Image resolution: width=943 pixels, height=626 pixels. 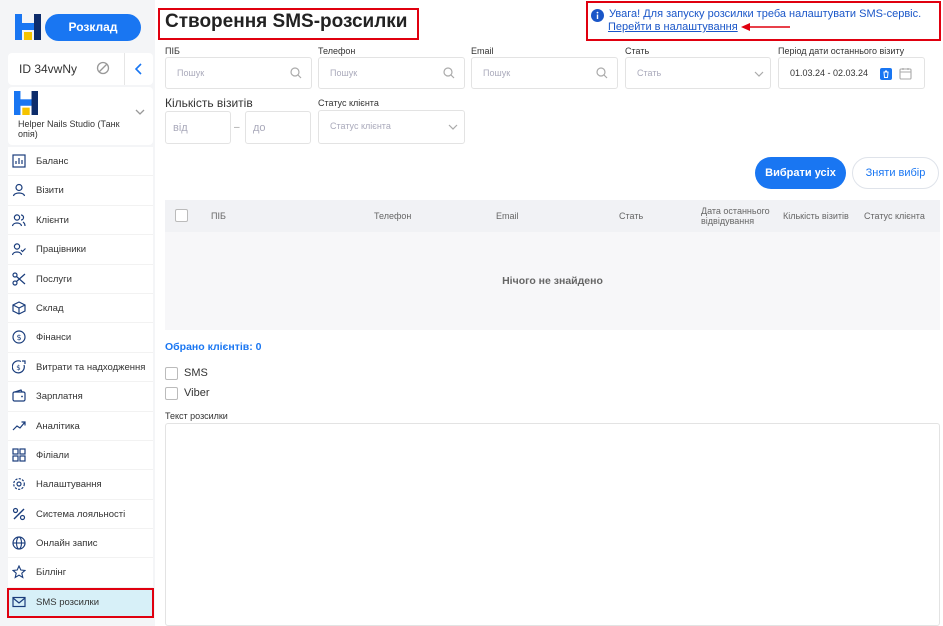 What do you see at coordinates (51, 573) in the screenshot?
I see `sidebar-item-label: Біллінг` at bounding box center [51, 573].